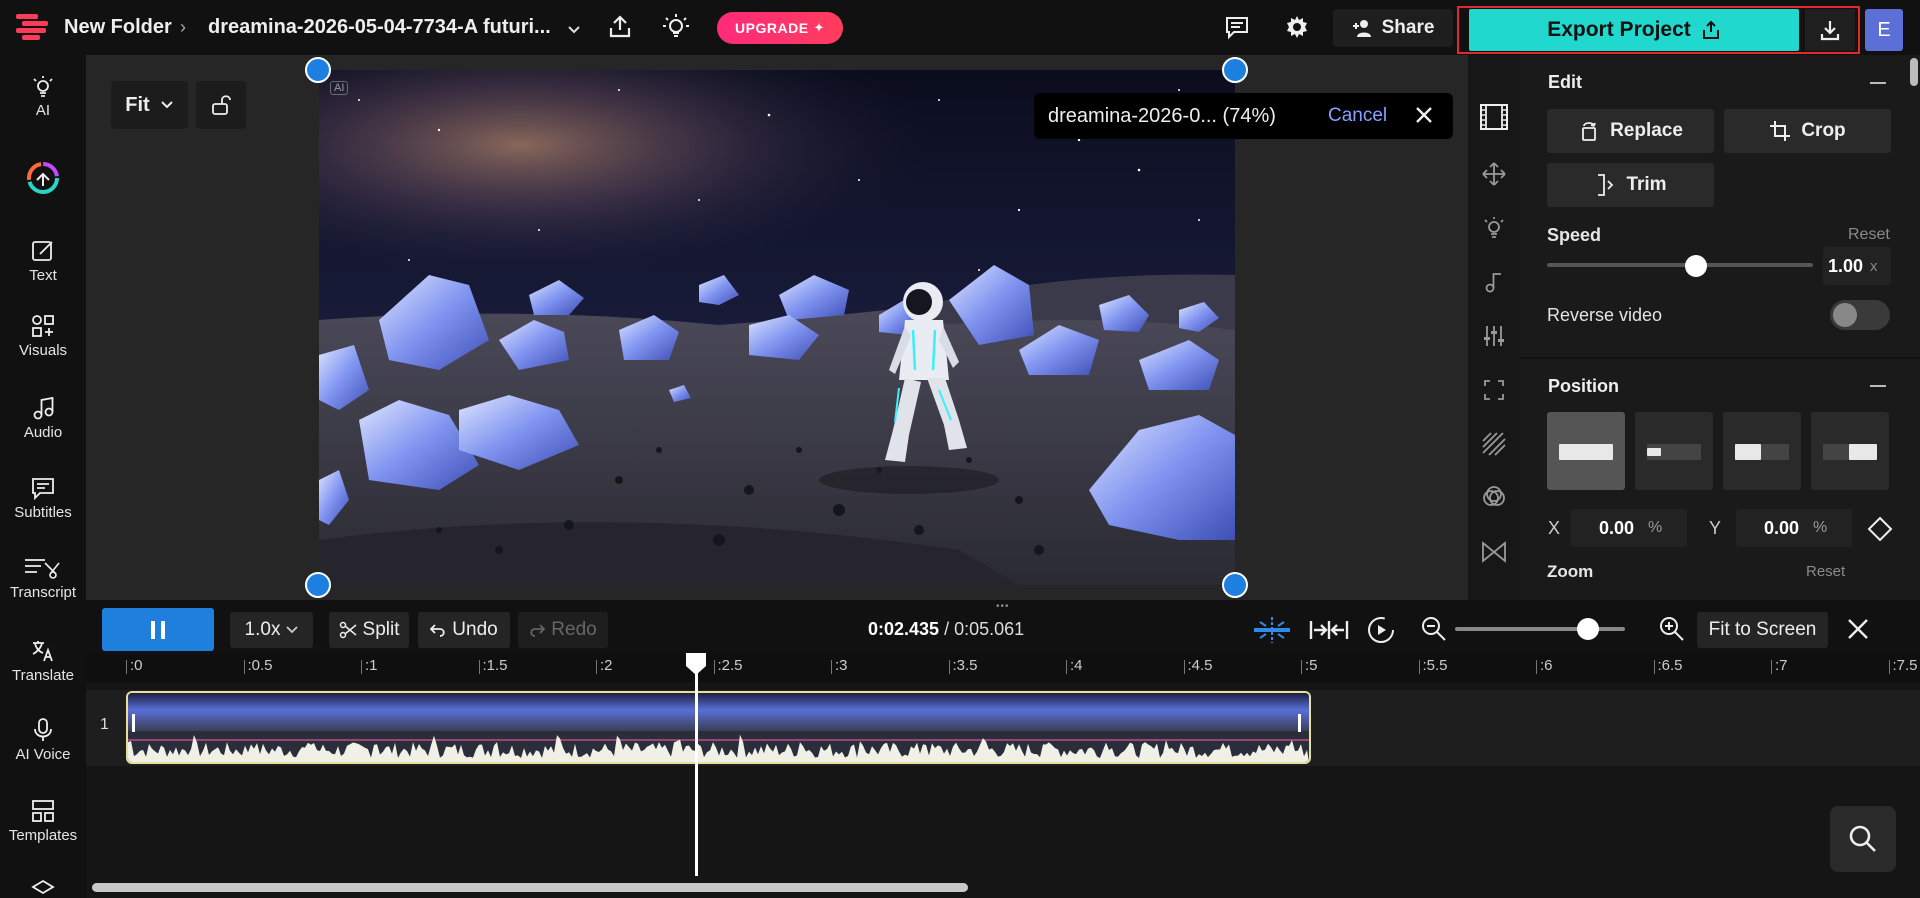 Image resolution: width=1920 pixels, height=898 pixels. I want to click on breadcrumb-folder: New Folder, so click(118, 27).